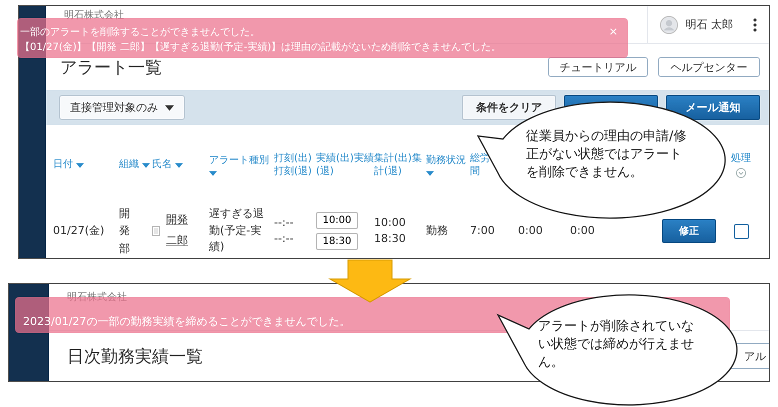 Image resolution: width=778 pixels, height=407 pixels. I want to click on callout-text: アラートが削除されていない状態では締めが行えません。, so click(616, 345).